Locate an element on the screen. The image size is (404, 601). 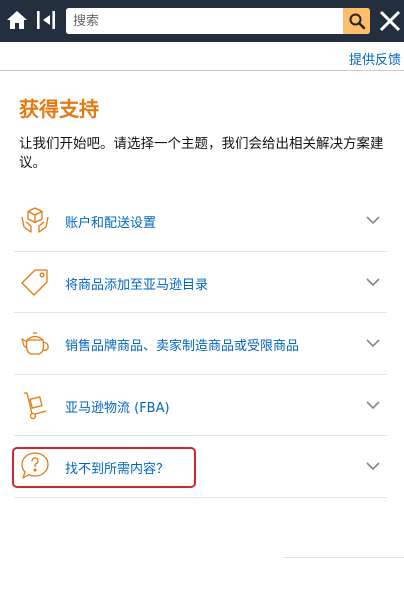
close-icon is located at coordinates (390, 21).